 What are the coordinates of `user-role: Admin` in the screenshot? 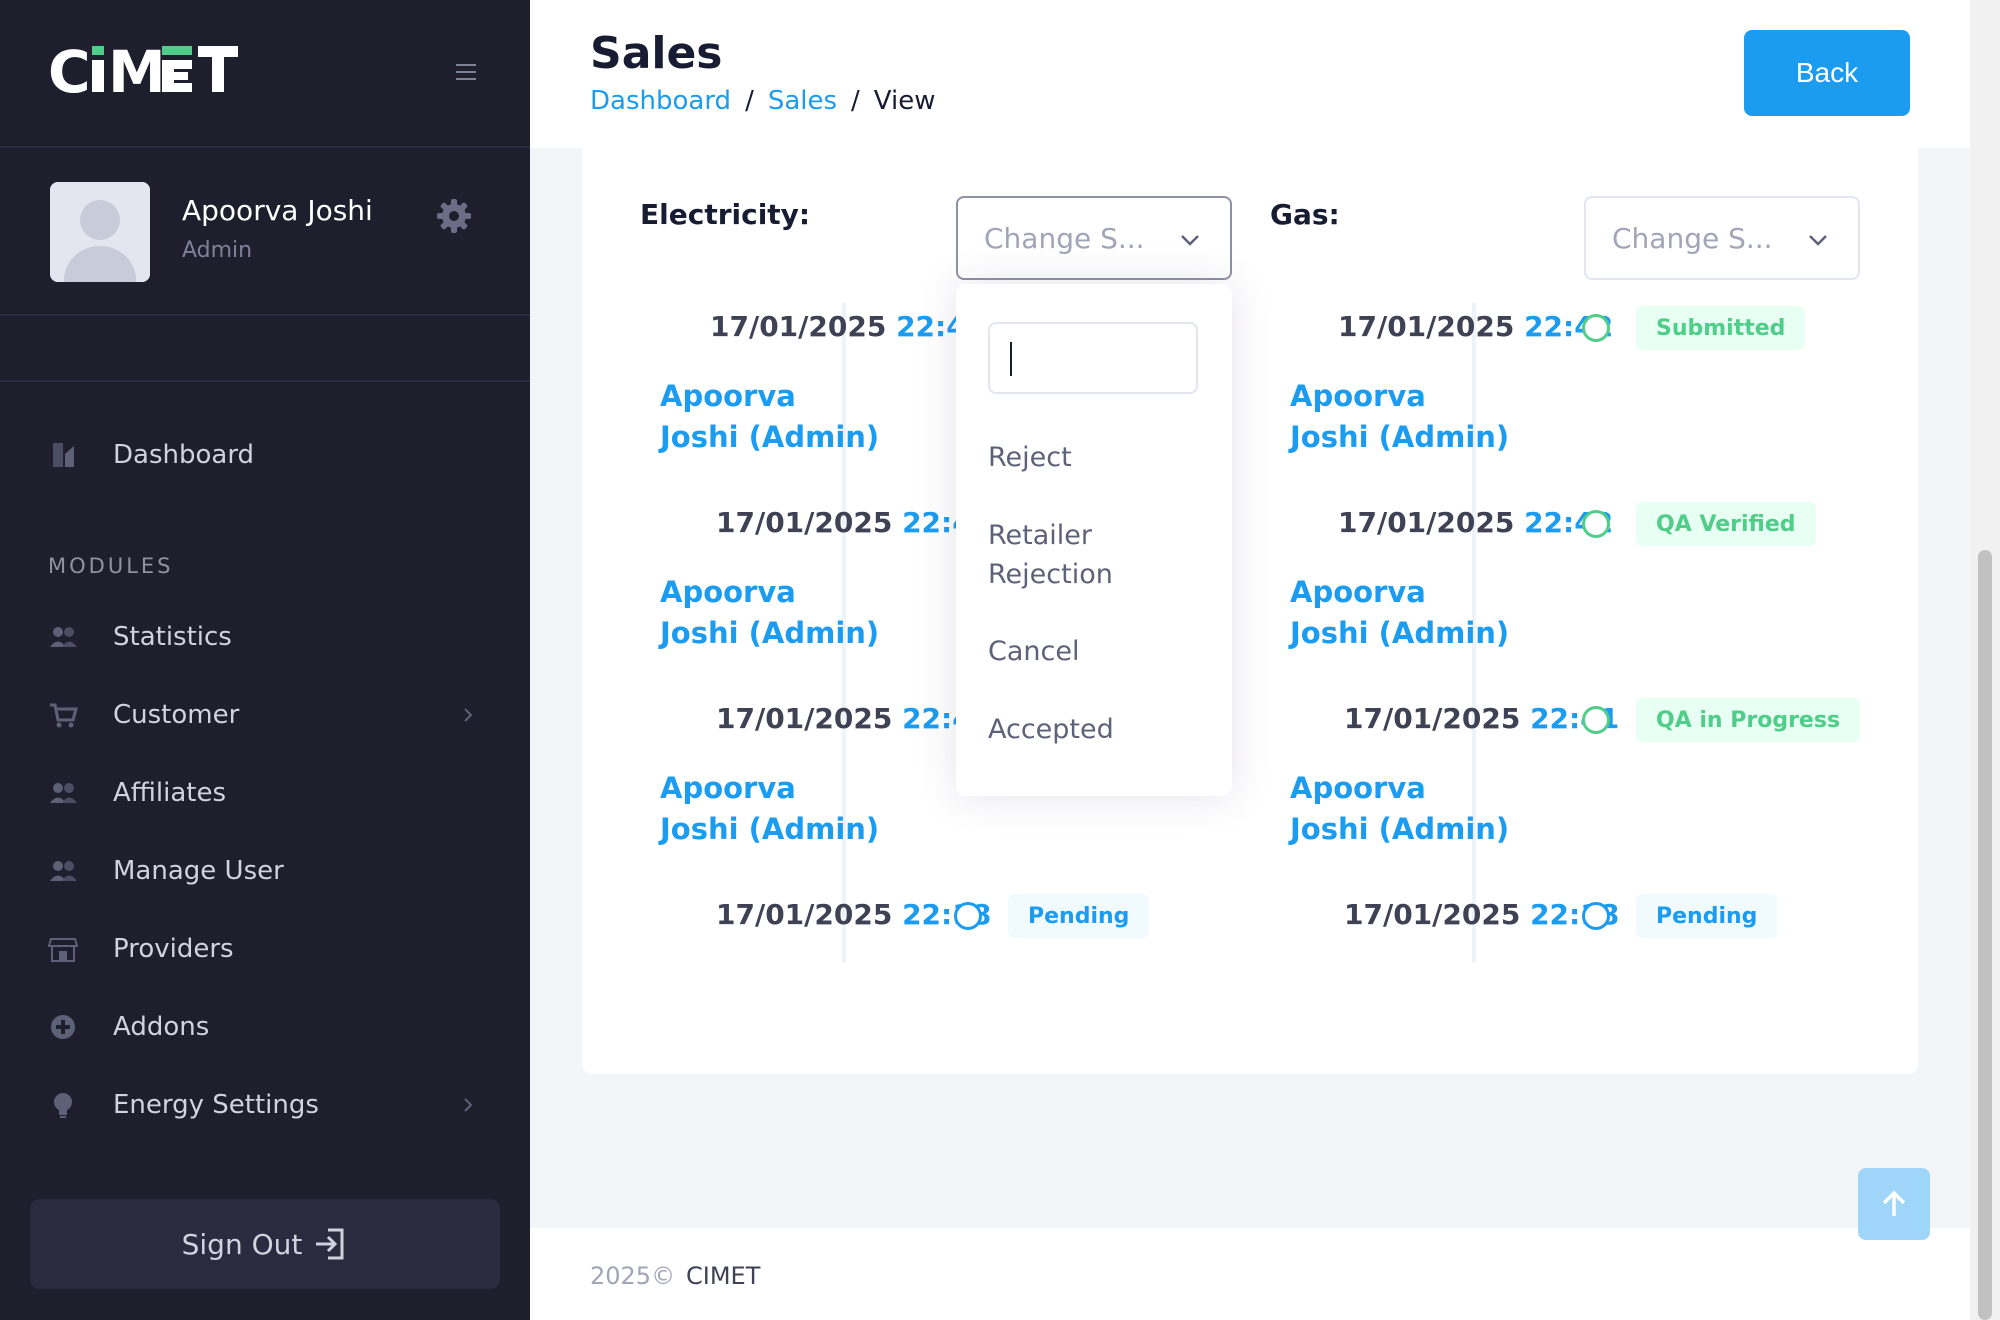 It's located at (217, 250).